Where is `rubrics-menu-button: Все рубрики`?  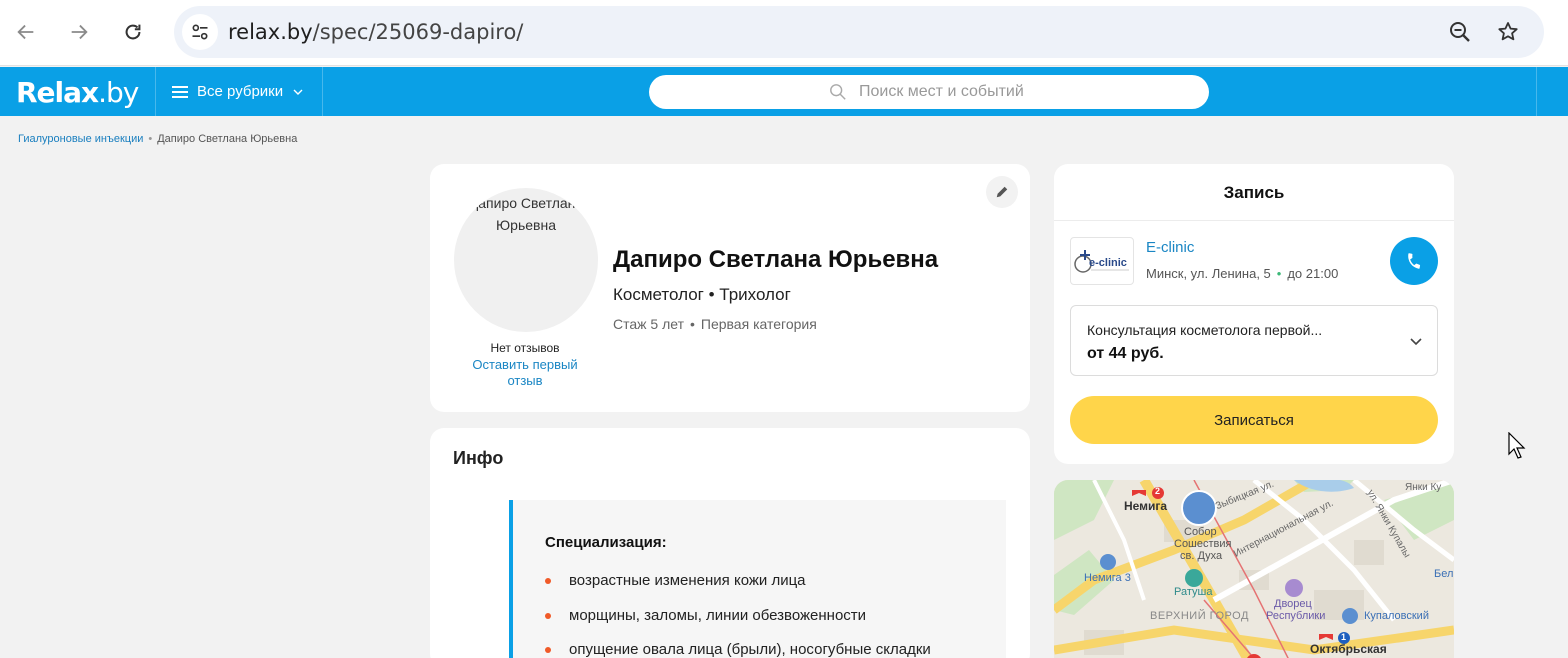 rubrics-menu-button: Все рубрики is located at coordinates (239, 91).